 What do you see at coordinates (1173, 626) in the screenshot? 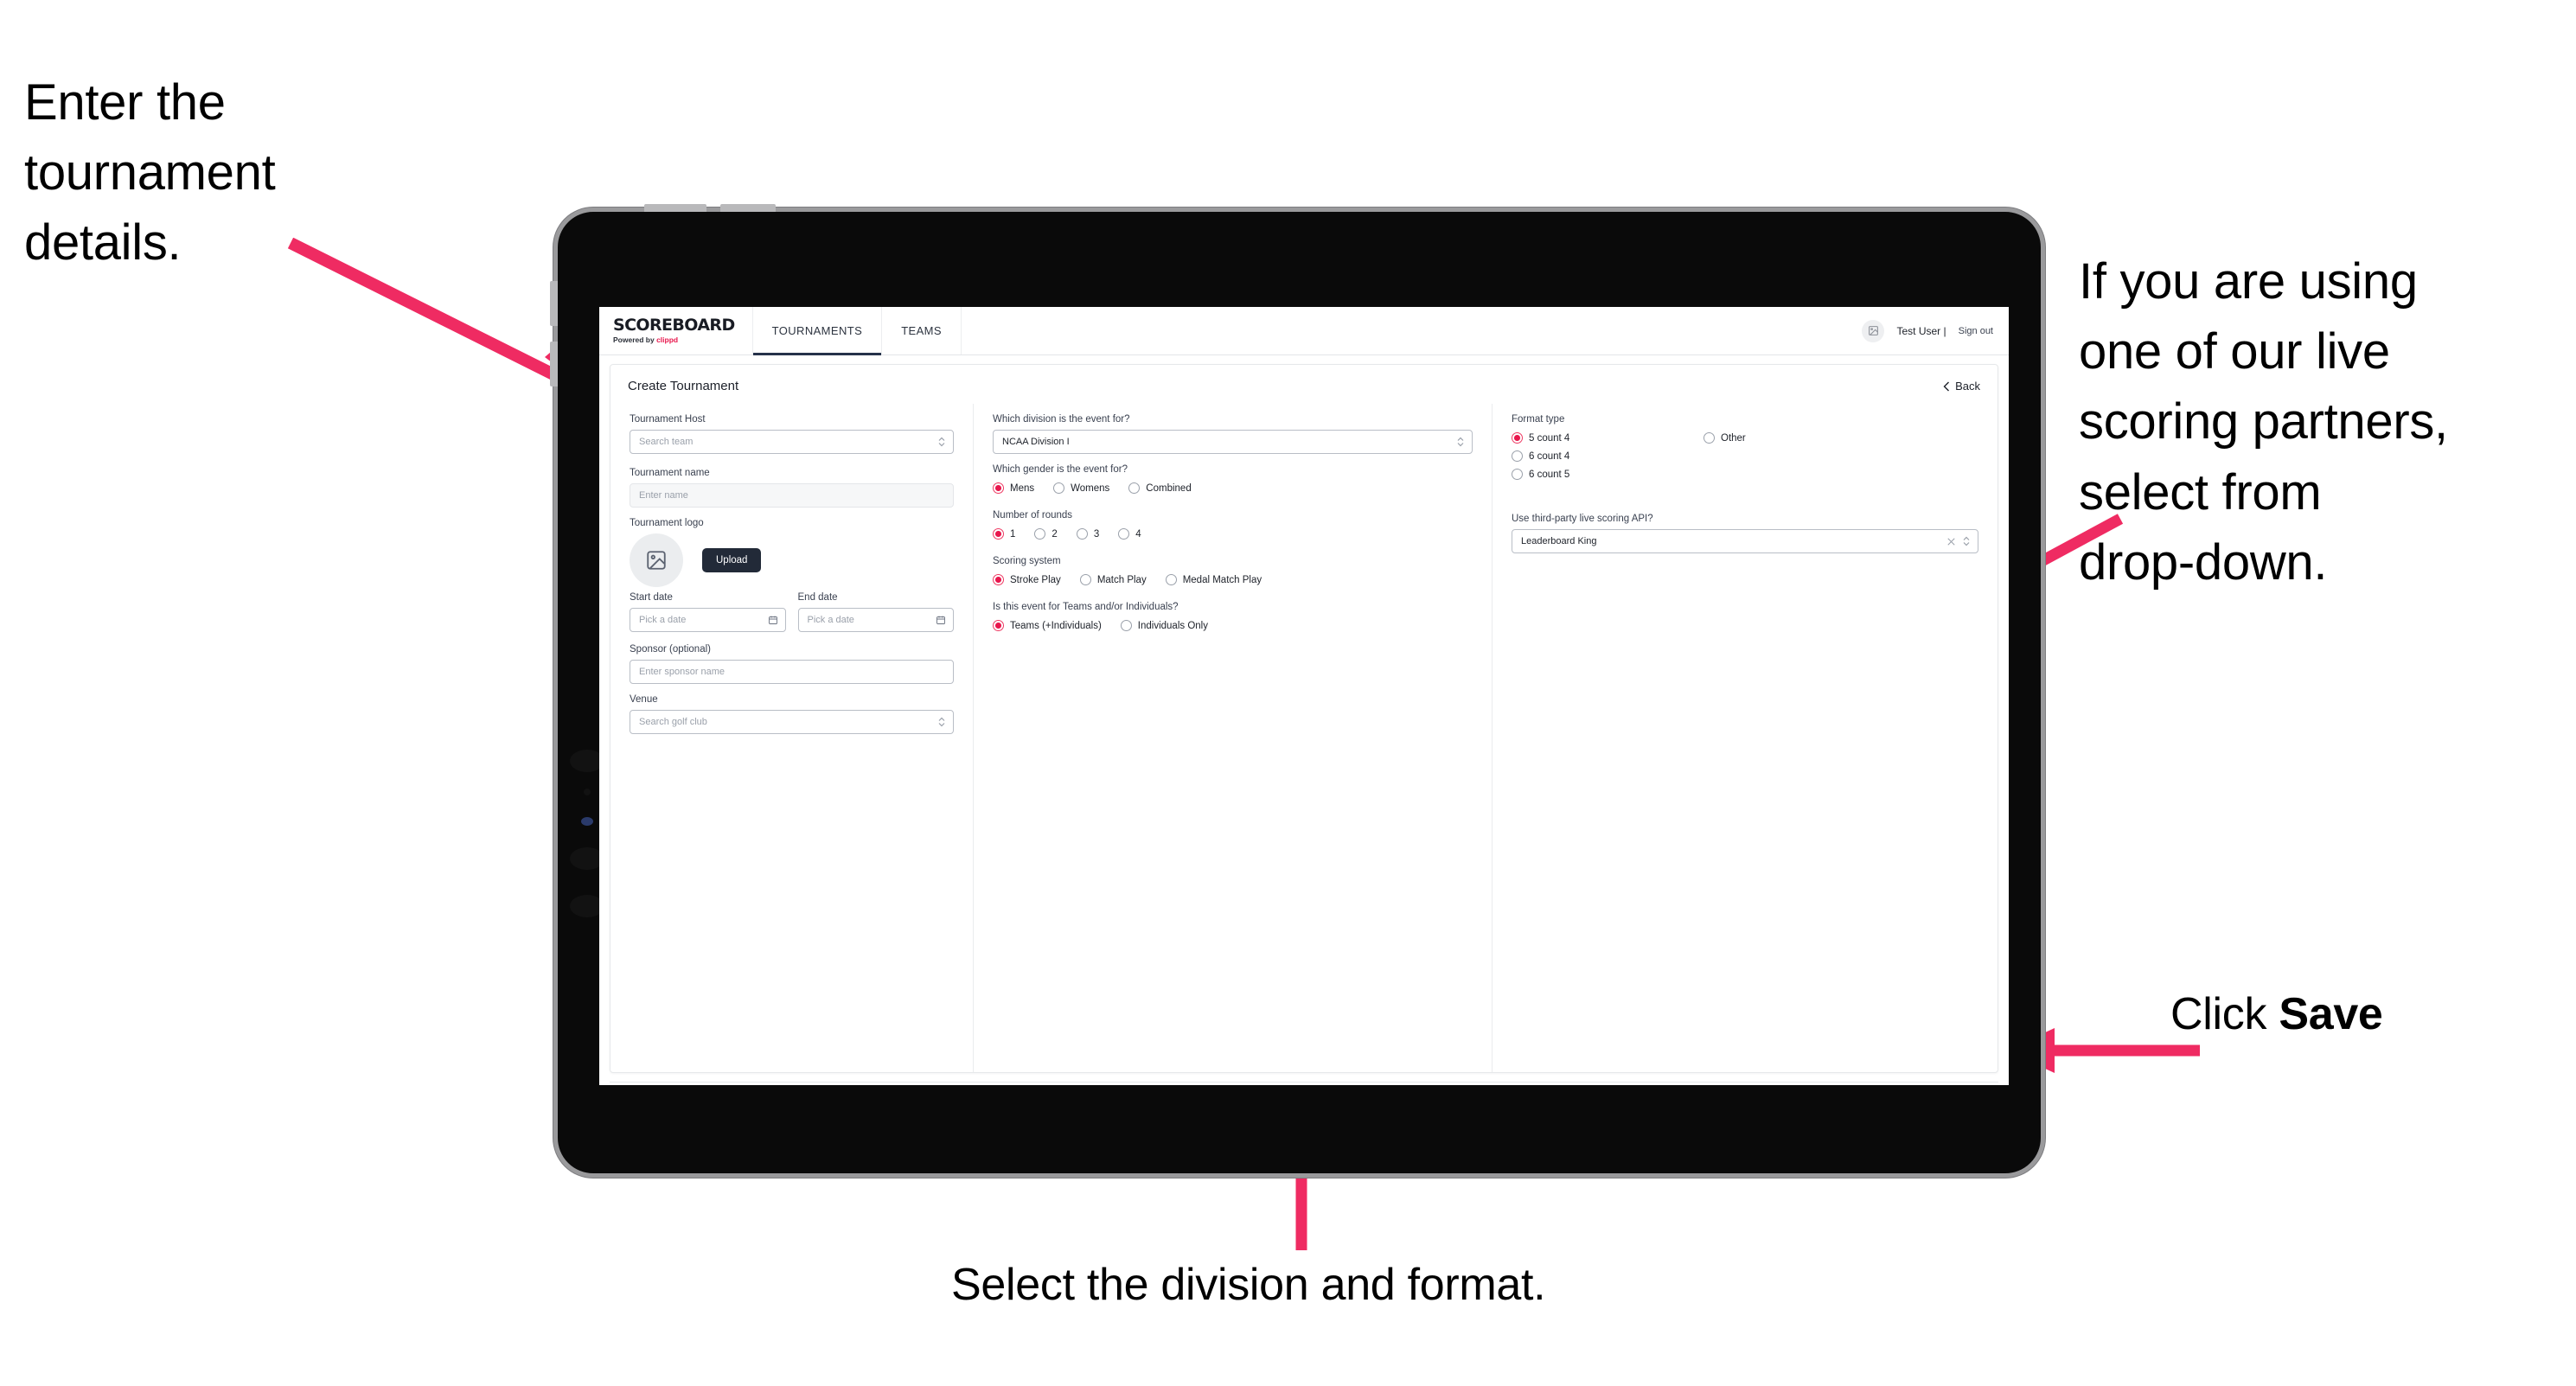
I see `participants-option-individuals-label: Individuals Only` at bounding box center [1173, 626].